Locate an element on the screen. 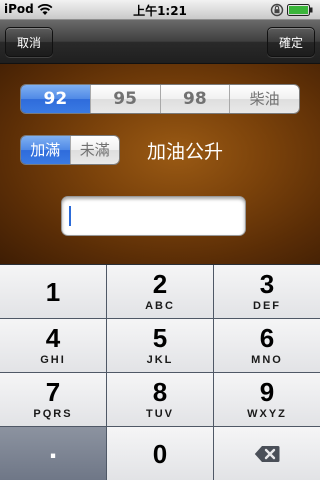  key-3-number: 3 is located at coordinates (267, 284).